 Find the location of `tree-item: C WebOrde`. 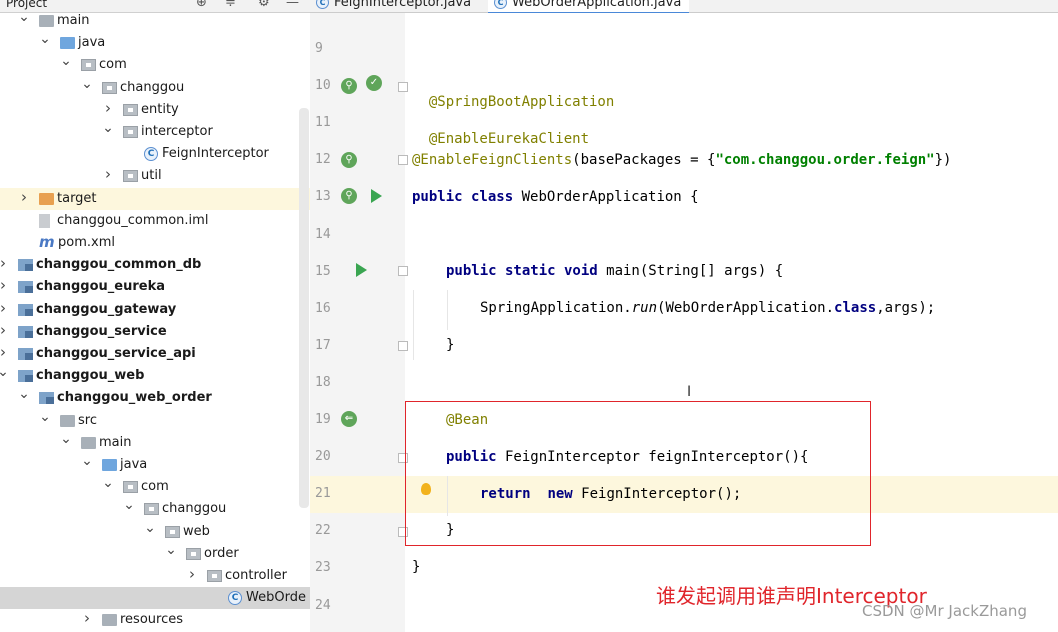

tree-item: C WebOrde is located at coordinates (155, 598).